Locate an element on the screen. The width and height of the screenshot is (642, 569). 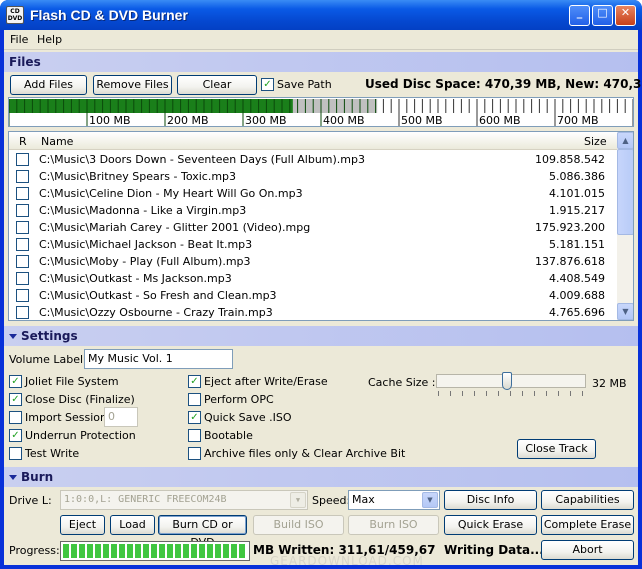
capabilities-button: Capabilities is located at coordinates (587, 500).